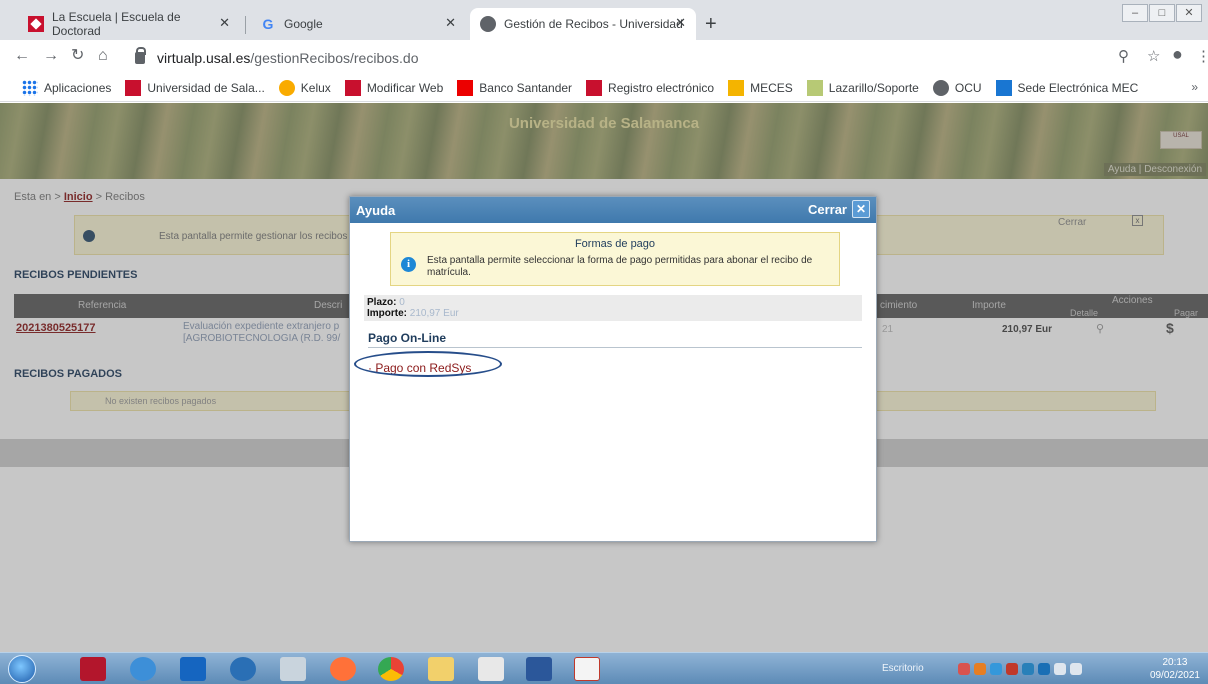 This screenshot has width=1208, height=684. What do you see at coordinates (30, 87) in the screenshot?
I see `apps-grid-icon` at bounding box center [30, 87].